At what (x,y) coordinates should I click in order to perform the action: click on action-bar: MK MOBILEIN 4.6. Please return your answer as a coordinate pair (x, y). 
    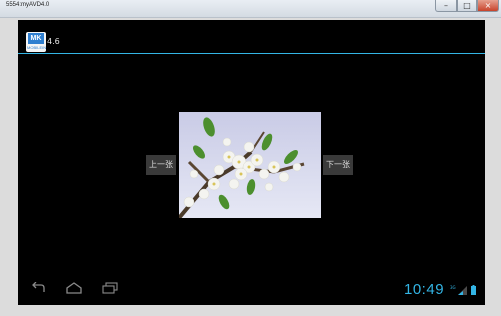
    Looking at the image, I should click on (251, 36).